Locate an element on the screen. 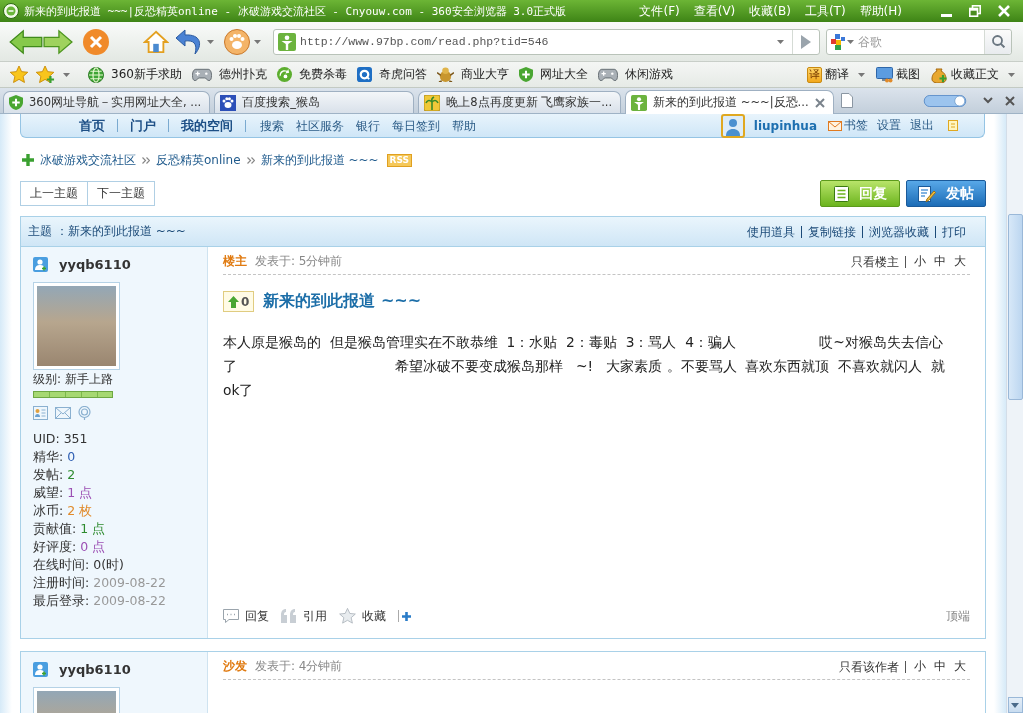 Image resolution: width=1023 pixels, height=713 pixels. note-icon is located at coordinates (953, 125).